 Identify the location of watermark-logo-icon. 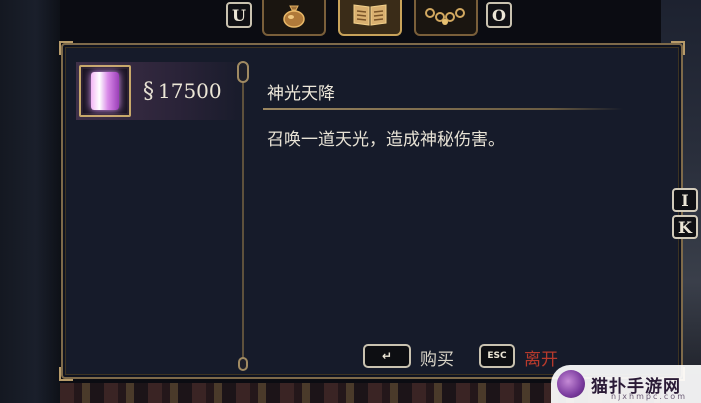
(571, 384).